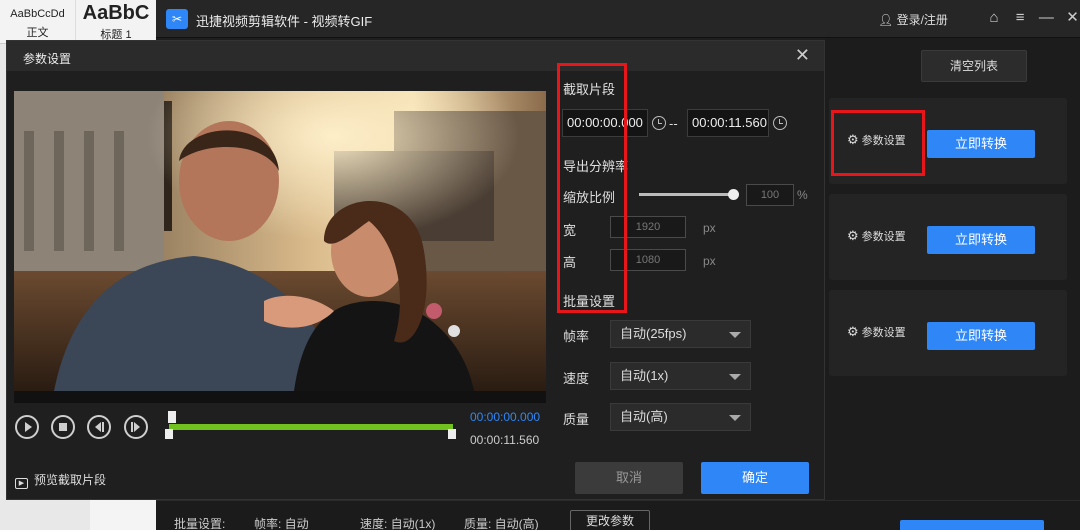  Describe the element at coordinates (922, 20) in the screenshot. I see `login-label: 登录/注册` at that location.